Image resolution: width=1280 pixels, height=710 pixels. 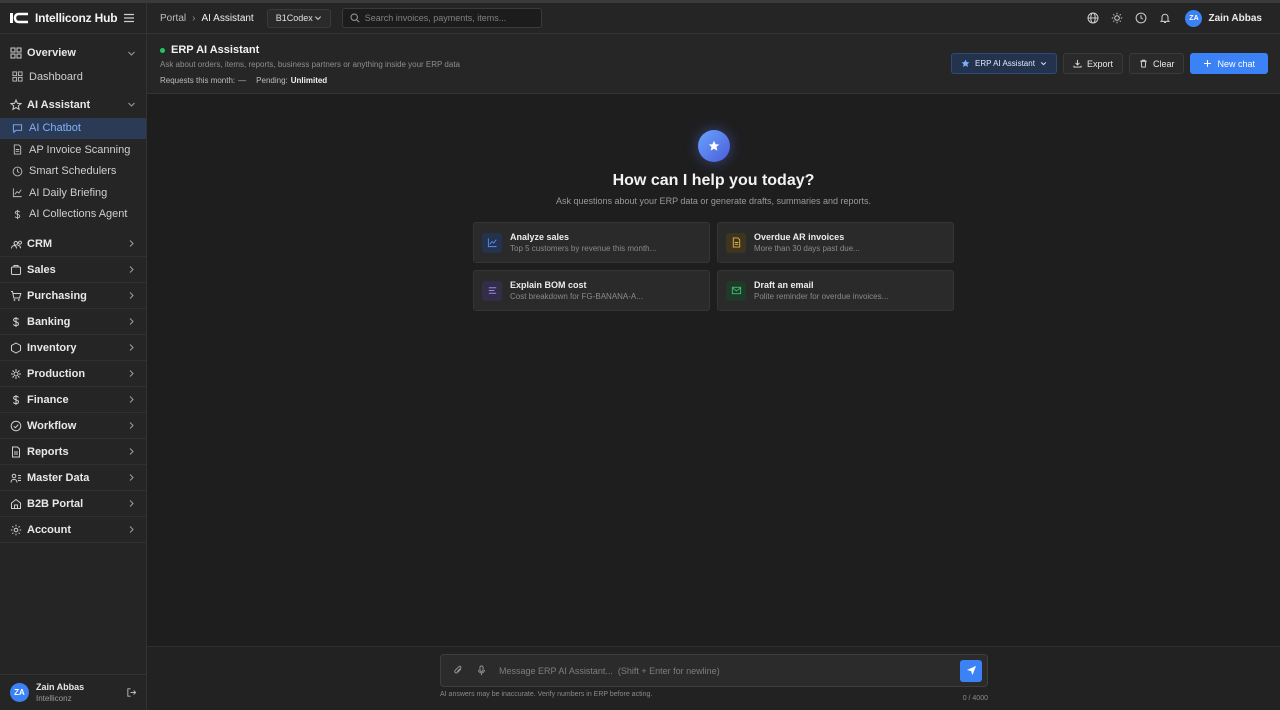 I want to click on status-dot, so click(x=162, y=50).